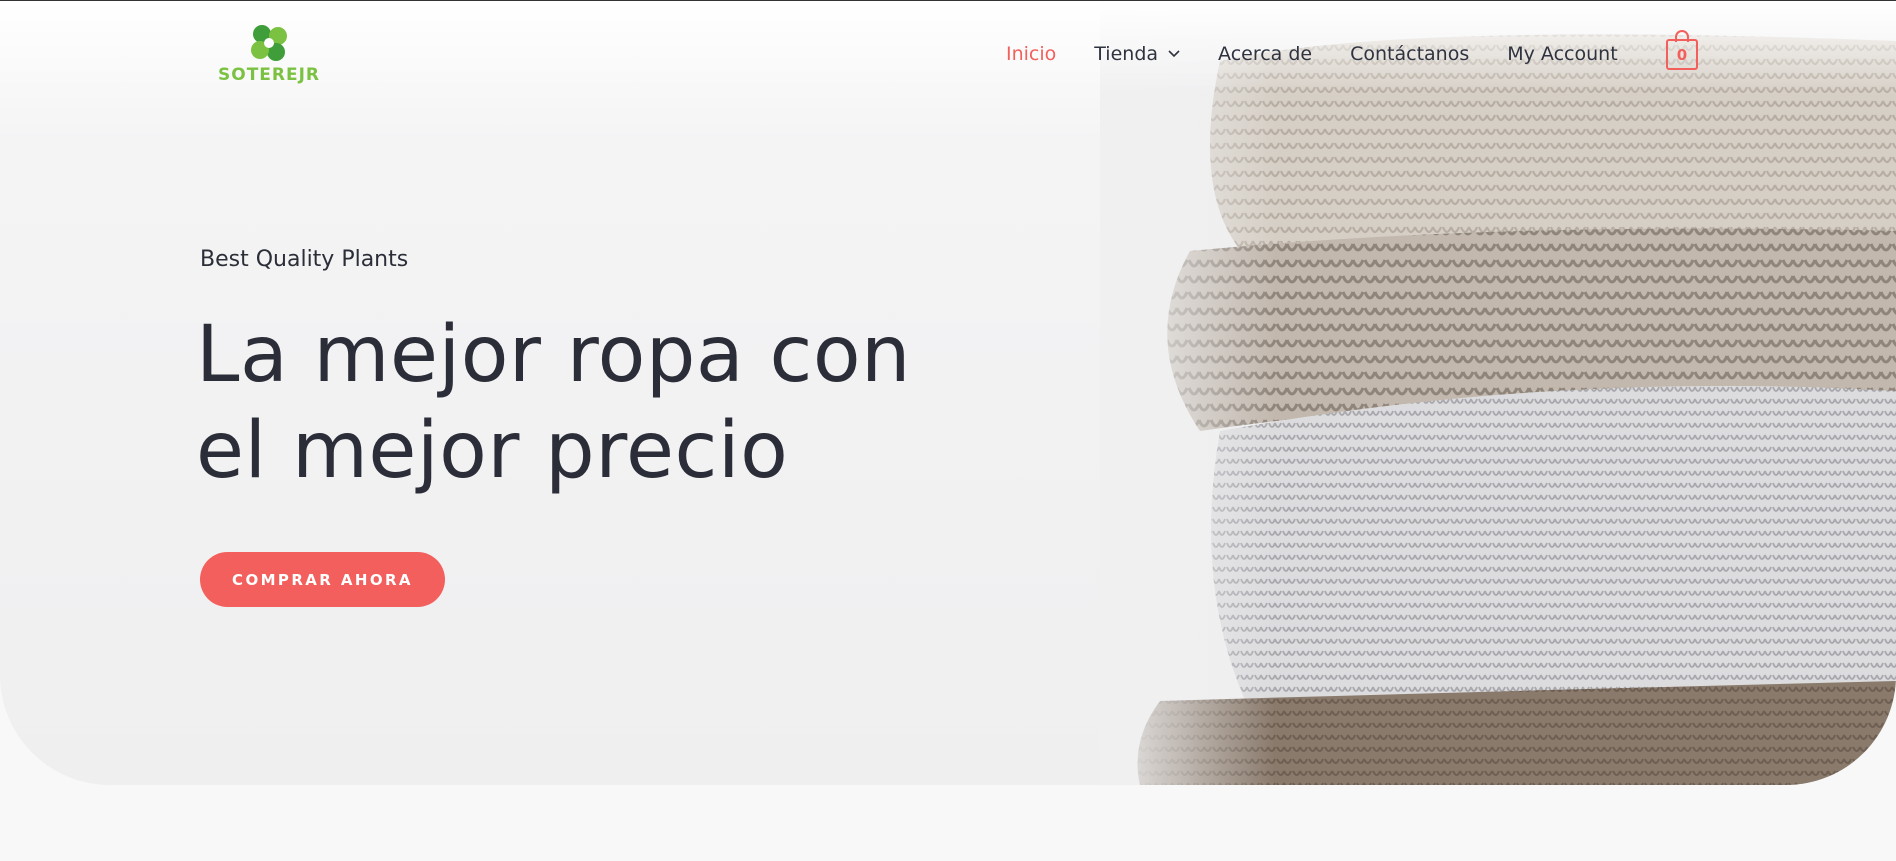  I want to click on nav-label: Inicio, so click(1031, 54).